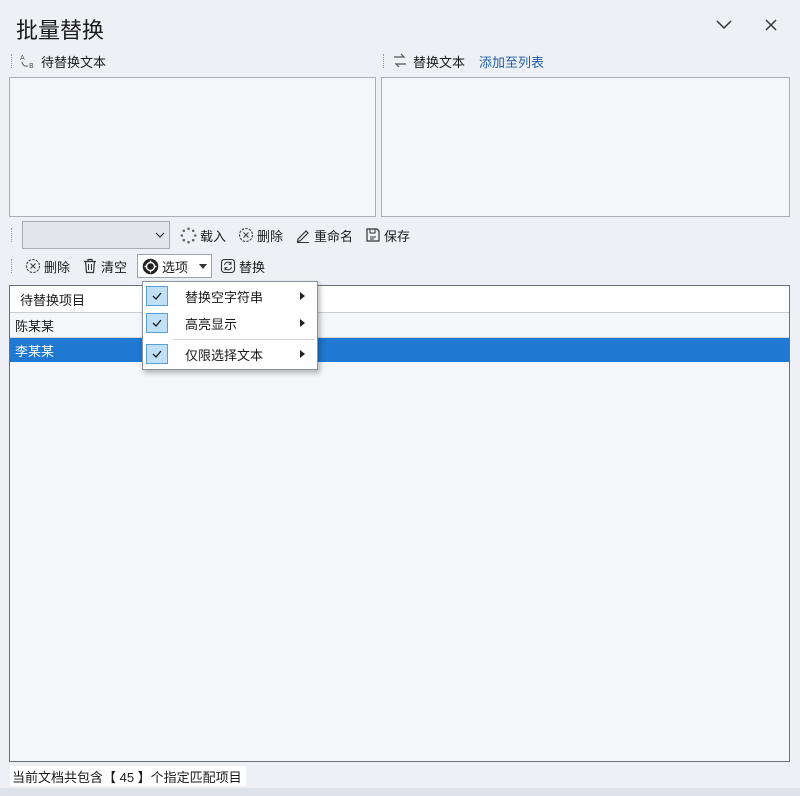 Image resolution: width=800 pixels, height=796 pixels. I want to click on status-bar: 当前文档共包含【 45 】个指定匹配项目, so click(128, 776).